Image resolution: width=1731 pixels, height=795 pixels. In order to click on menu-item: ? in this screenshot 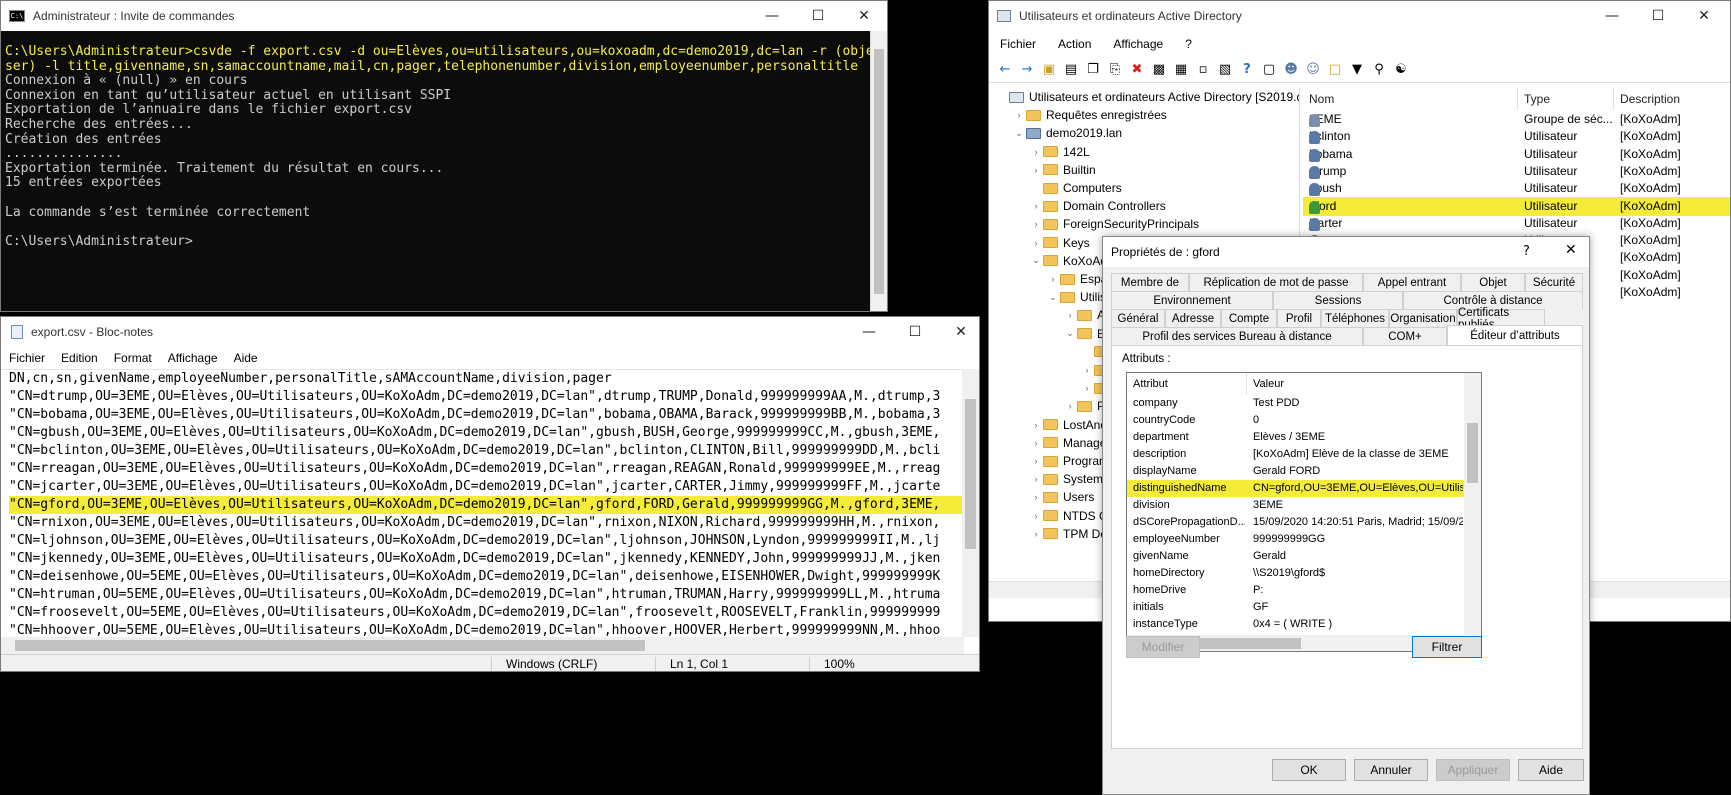, I will do `click(1188, 44)`.